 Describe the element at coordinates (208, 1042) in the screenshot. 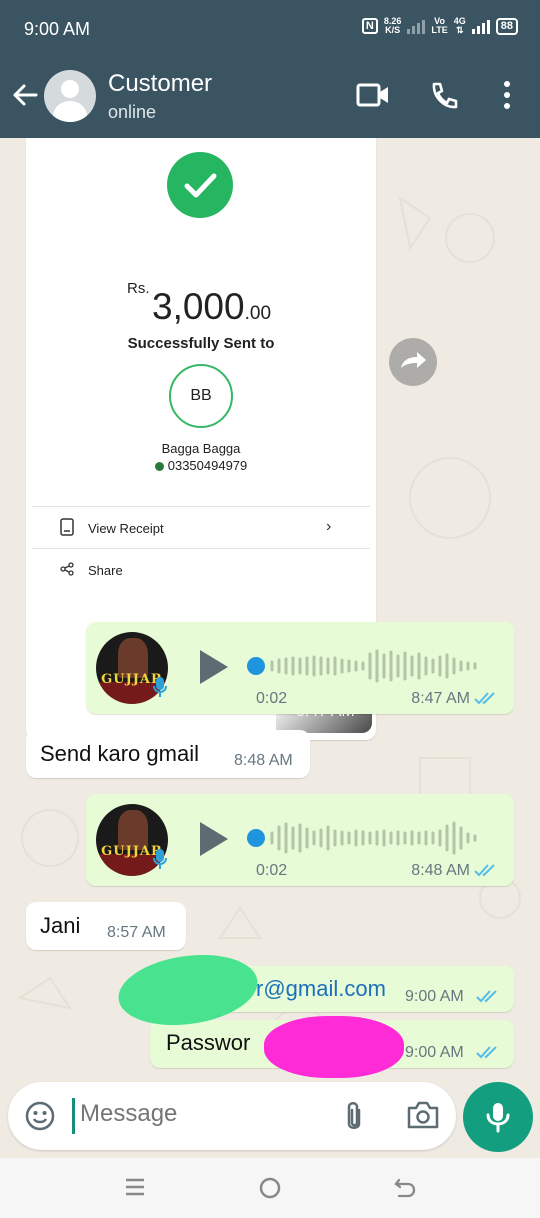

I see `message-text-password: Passwor` at that location.